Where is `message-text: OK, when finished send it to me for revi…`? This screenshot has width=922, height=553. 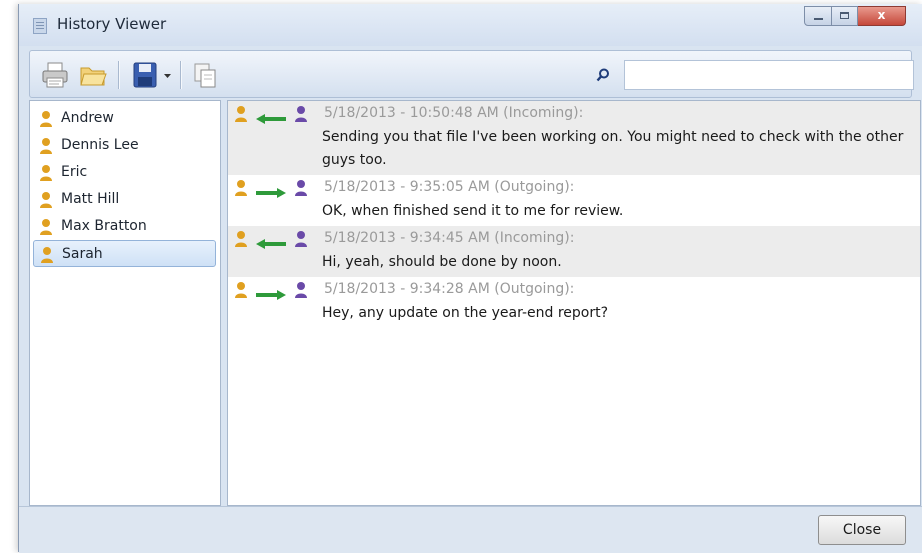 message-text: OK, when finished send it to me for revi… is located at coordinates (473, 211).